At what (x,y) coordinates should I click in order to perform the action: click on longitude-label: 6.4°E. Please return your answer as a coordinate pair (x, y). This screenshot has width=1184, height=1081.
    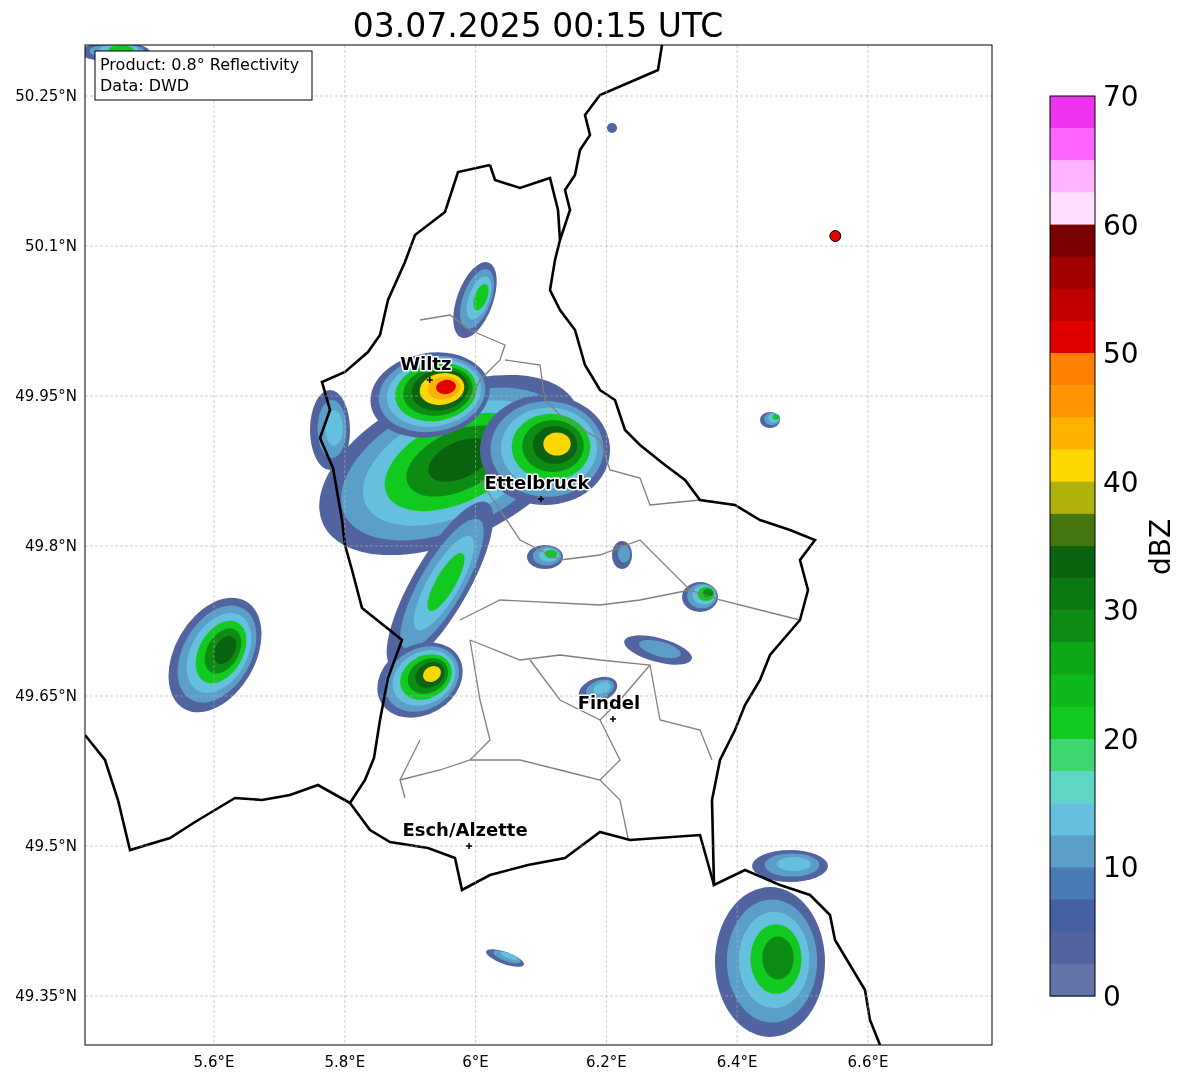
    Looking at the image, I should click on (737, 1062).